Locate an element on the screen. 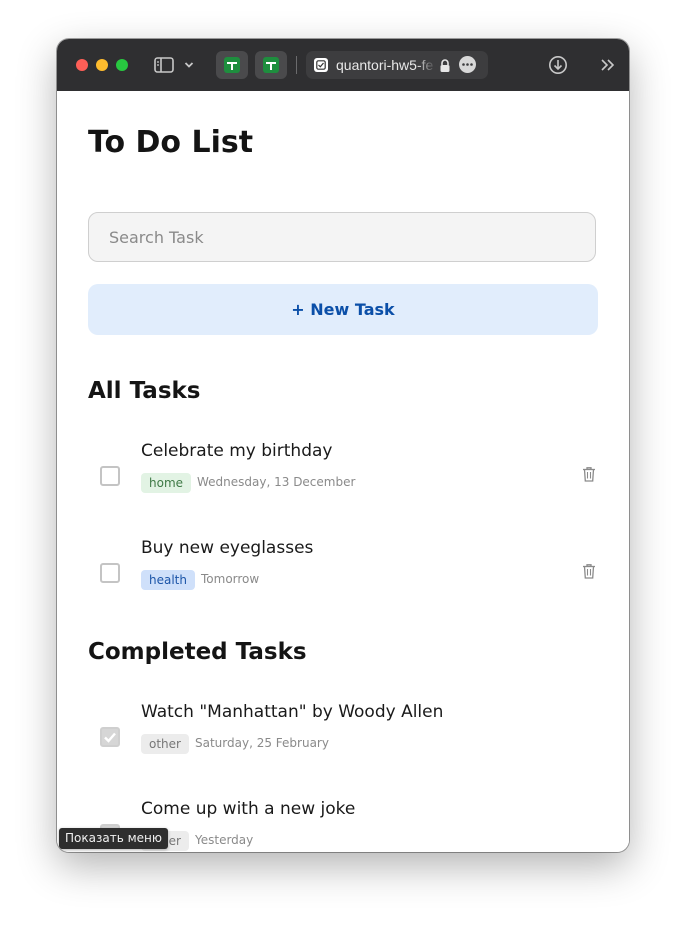 This screenshot has width=686, height=927. task-tag: other is located at coordinates (165, 744).